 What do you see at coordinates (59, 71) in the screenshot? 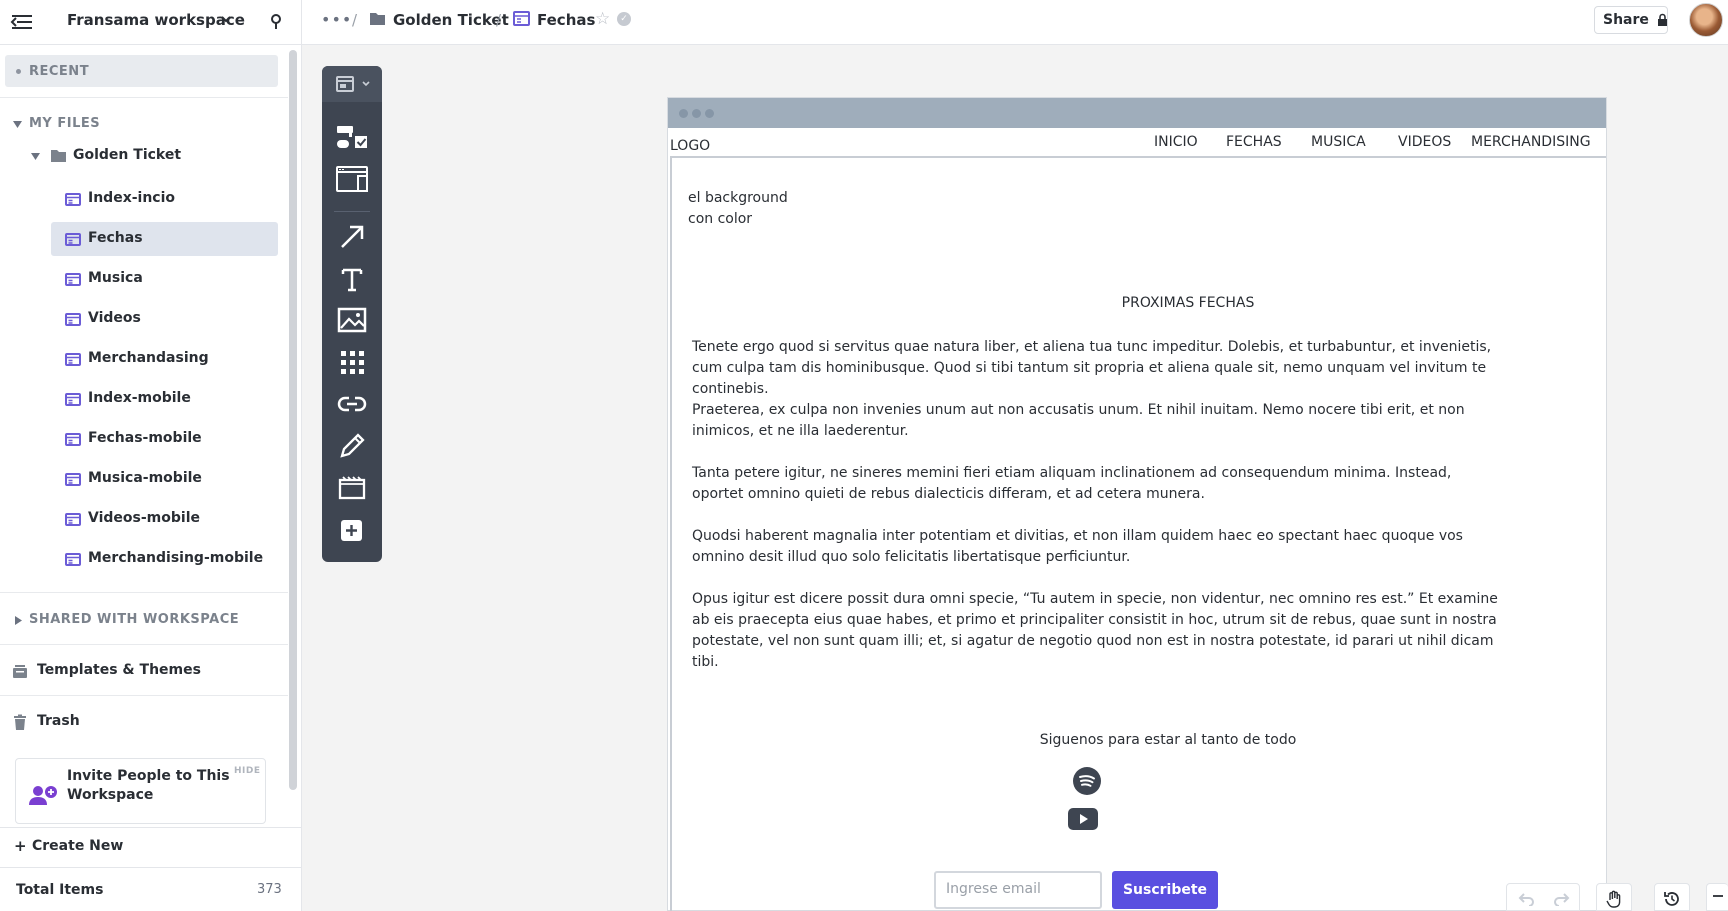
I see `recent-label: RECENT` at bounding box center [59, 71].